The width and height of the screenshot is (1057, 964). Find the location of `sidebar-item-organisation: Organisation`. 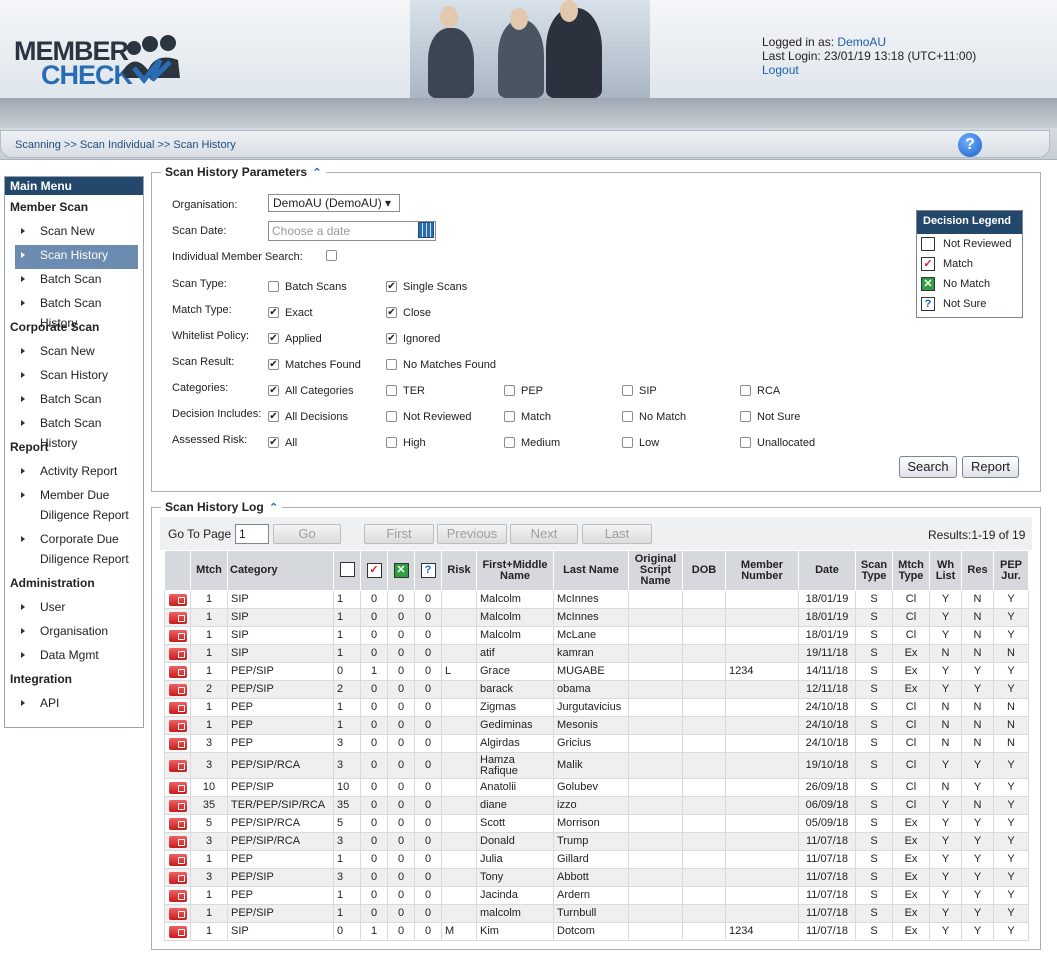

sidebar-item-organisation: Organisation is located at coordinates (76, 633).